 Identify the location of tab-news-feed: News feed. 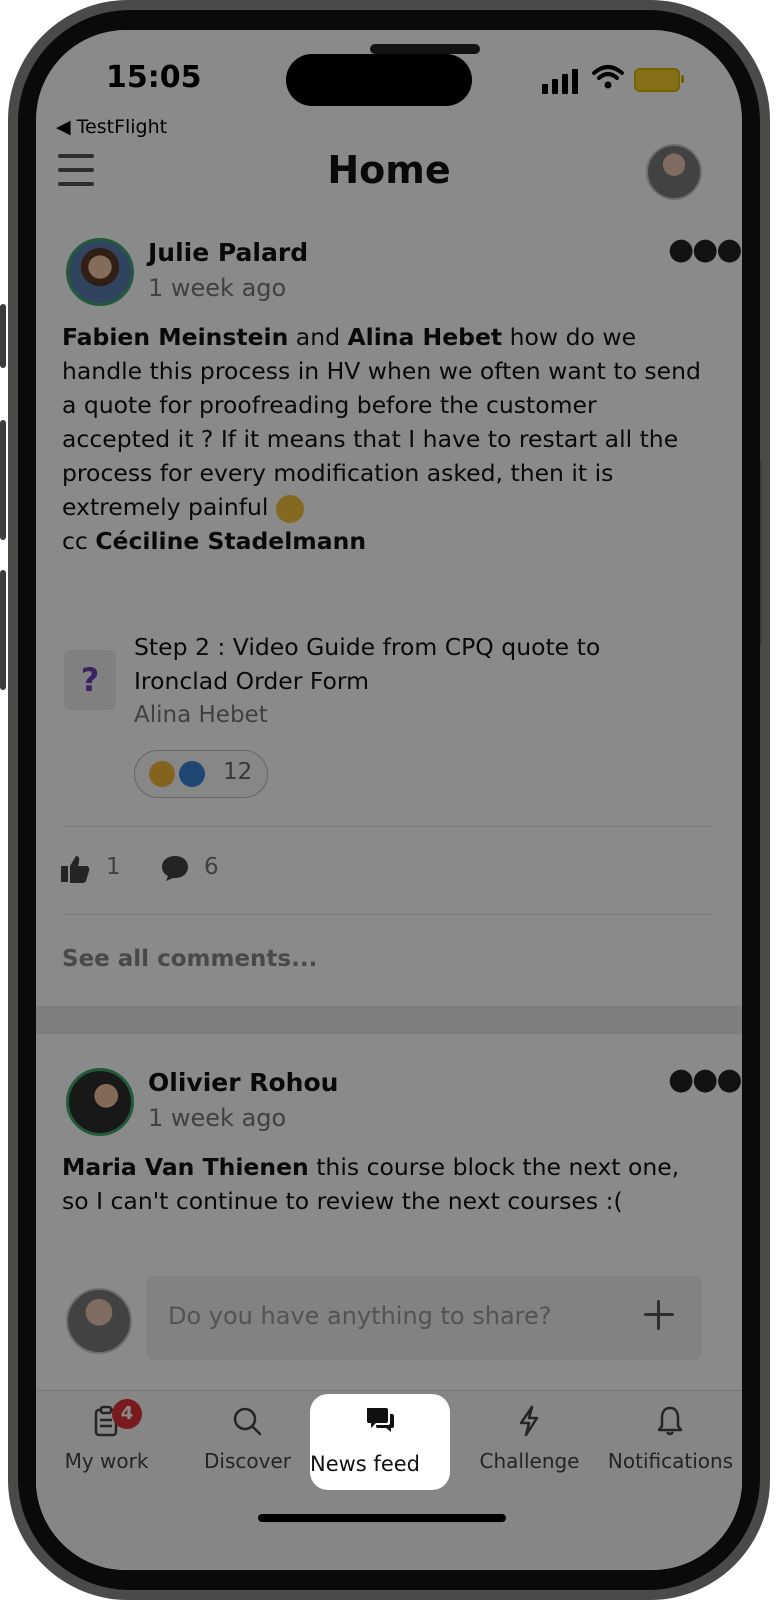
(380, 1442).